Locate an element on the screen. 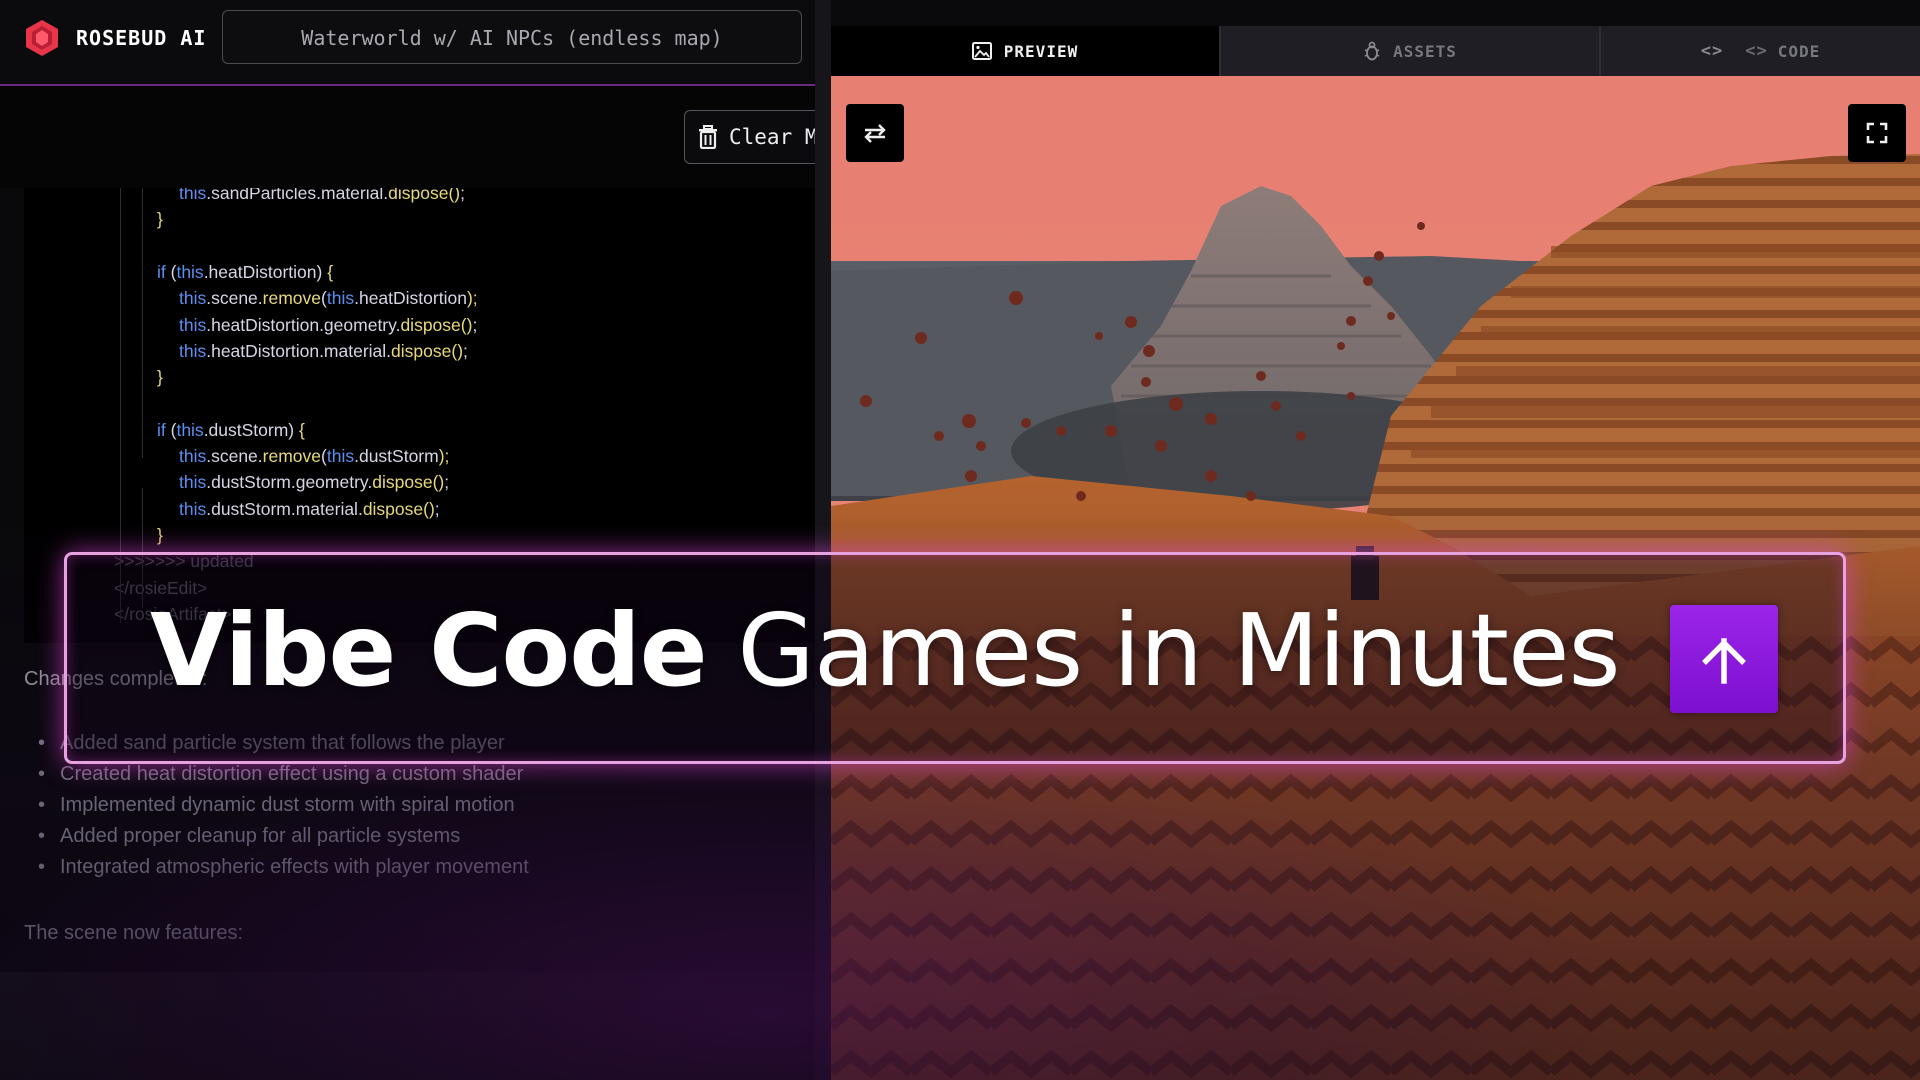  code-line: this.scene.remove(this.dustStorm); is located at coordinates (314, 456).